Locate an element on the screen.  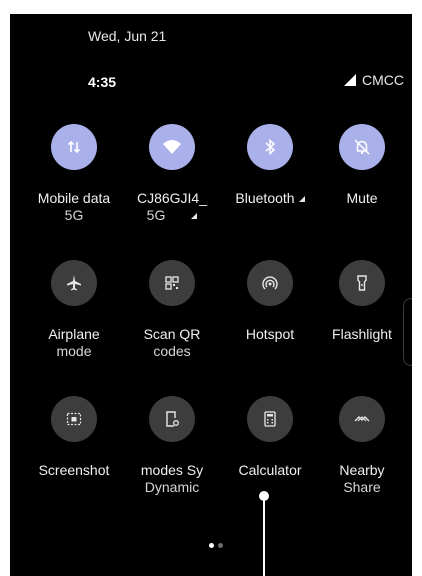
tile-label: Mobile data is located at coordinates (74, 198).